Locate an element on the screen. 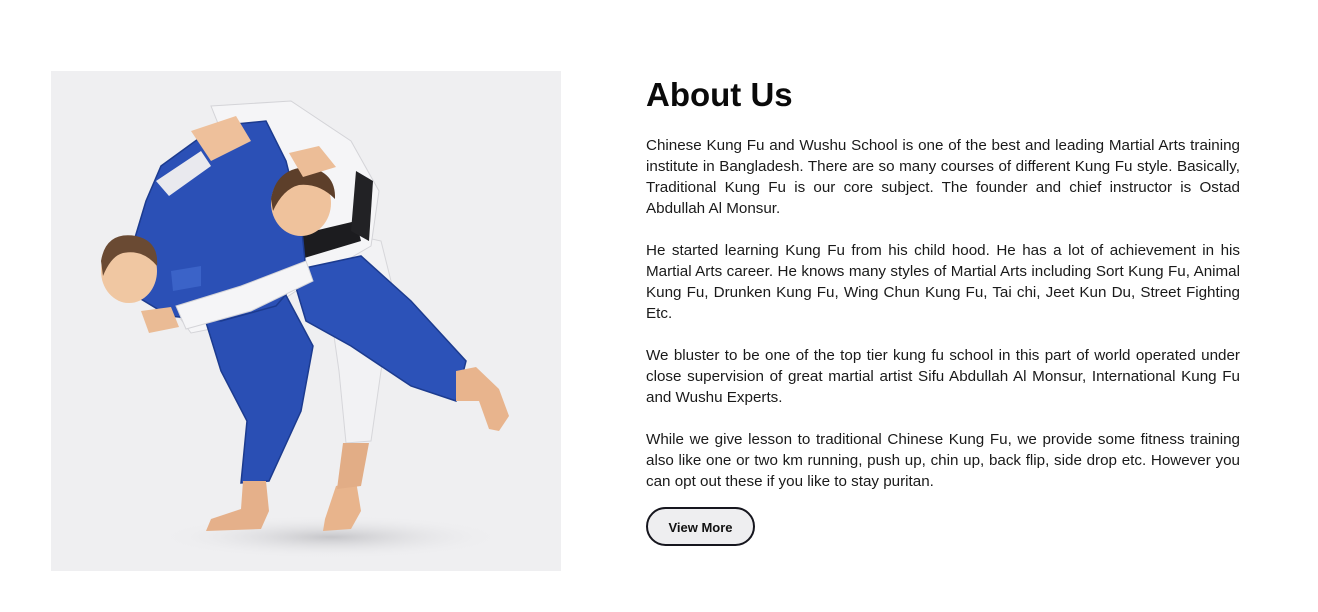 The width and height of the screenshot is (1318, 612). about-title: About Us is located at coordinates (719, 94).